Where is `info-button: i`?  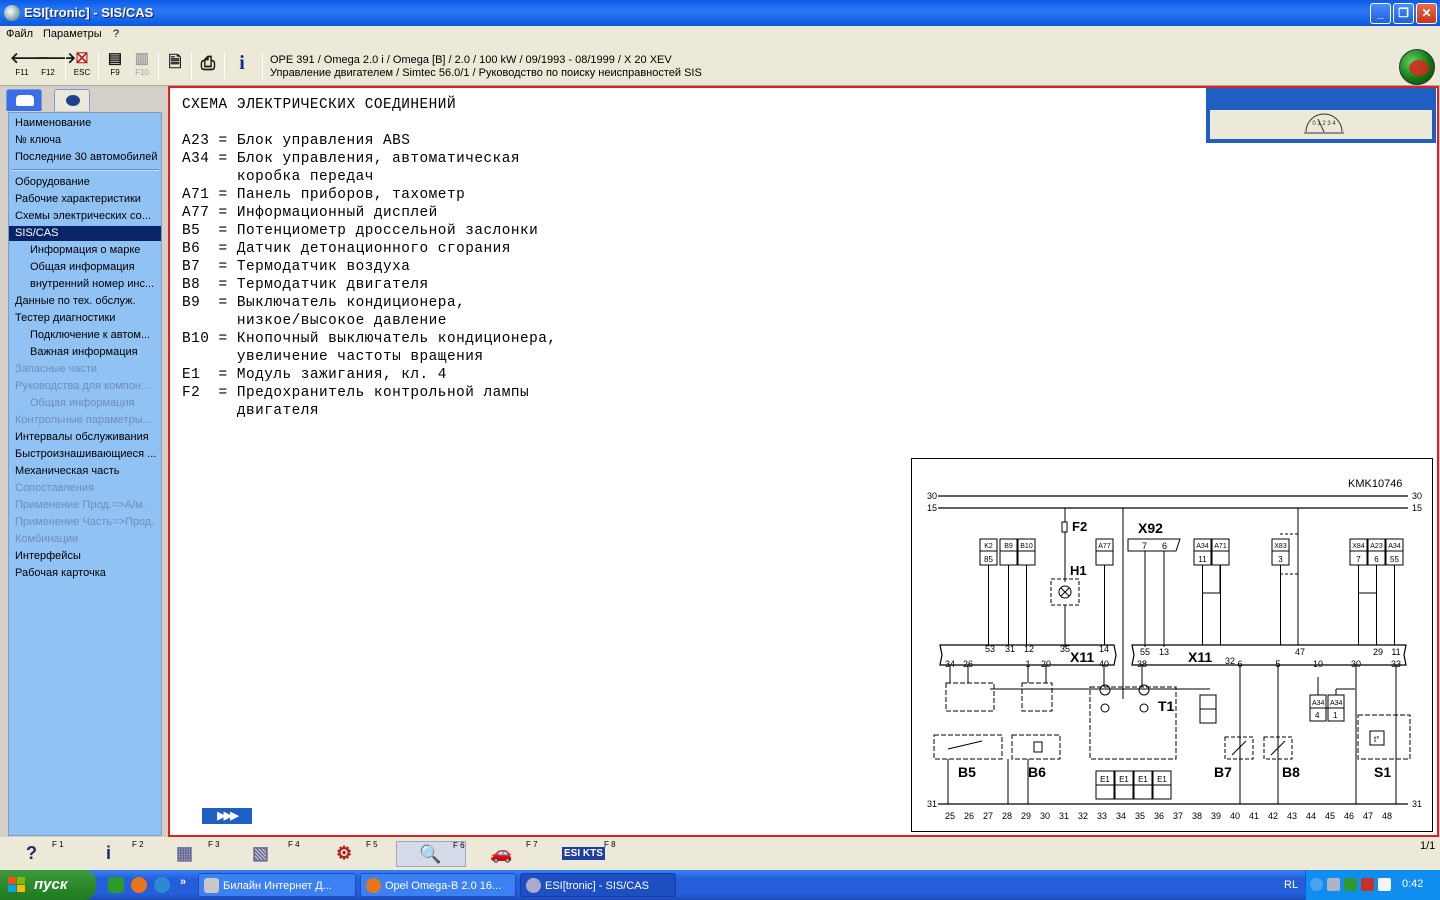
info-button: i is located at coordinates (242, 66).